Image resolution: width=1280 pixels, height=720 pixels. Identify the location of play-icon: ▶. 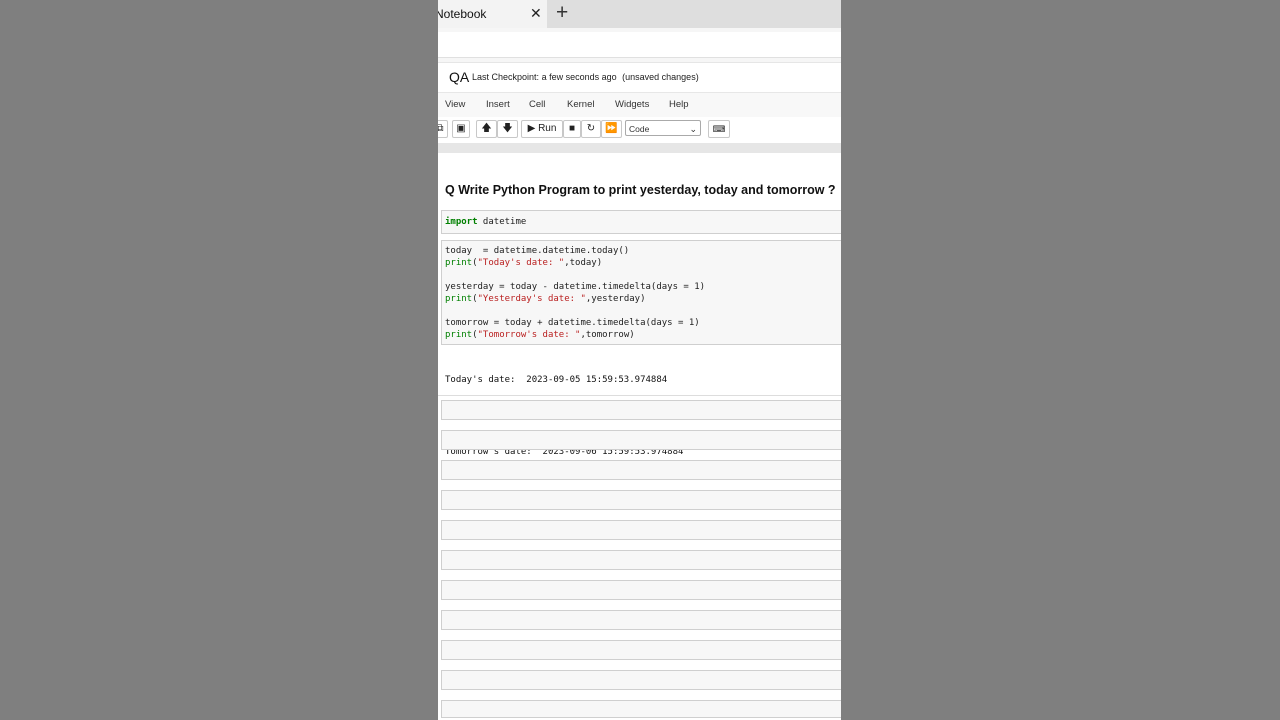
(531, 128).